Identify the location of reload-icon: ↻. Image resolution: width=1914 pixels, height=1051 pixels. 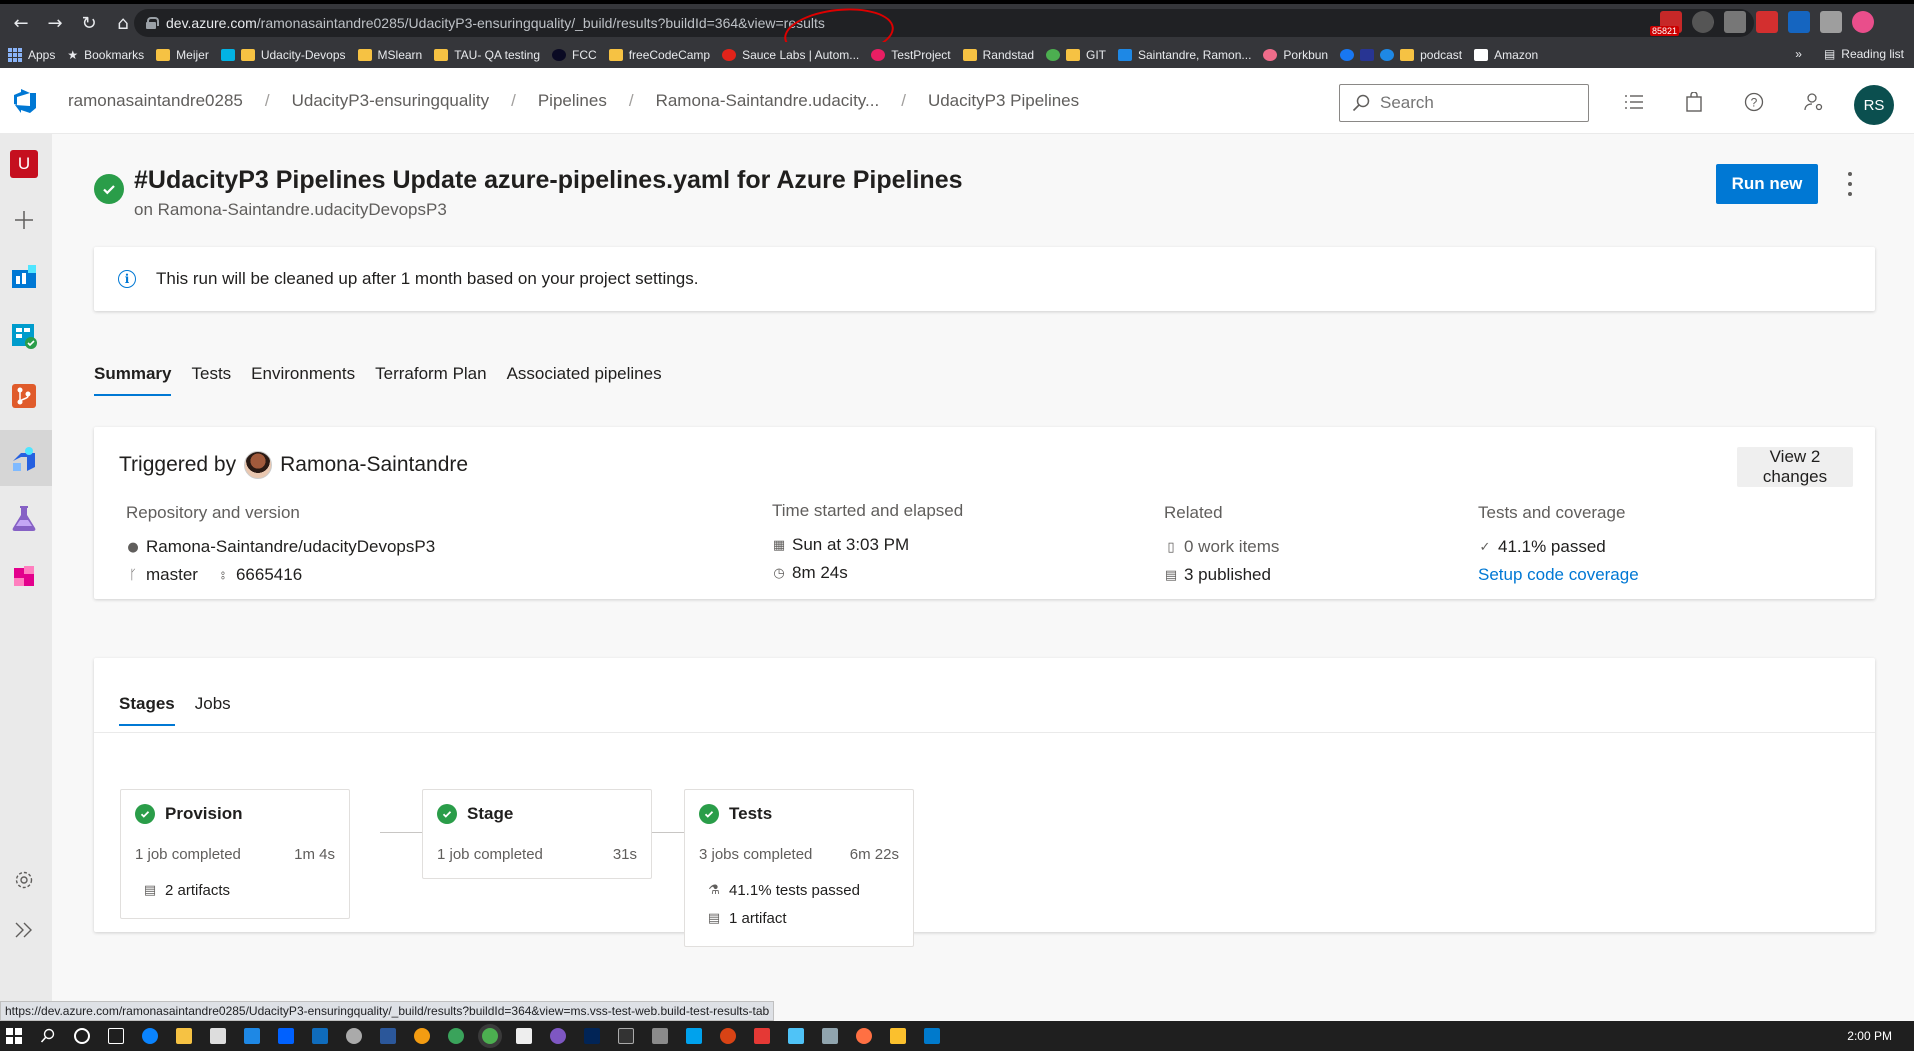
(89, 23).